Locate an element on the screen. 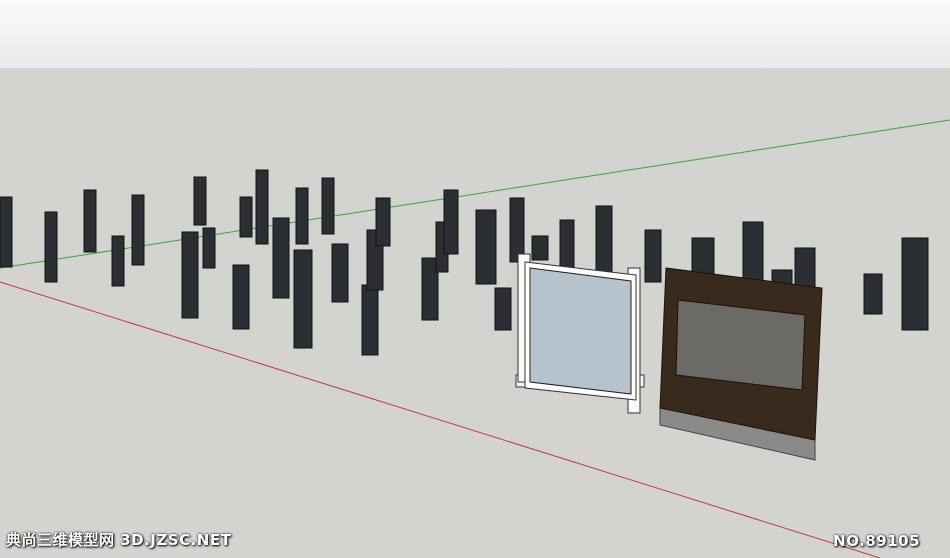 The width and height of the screenshot is (950, 558). wood-screen is located at coordinates (741, 364).